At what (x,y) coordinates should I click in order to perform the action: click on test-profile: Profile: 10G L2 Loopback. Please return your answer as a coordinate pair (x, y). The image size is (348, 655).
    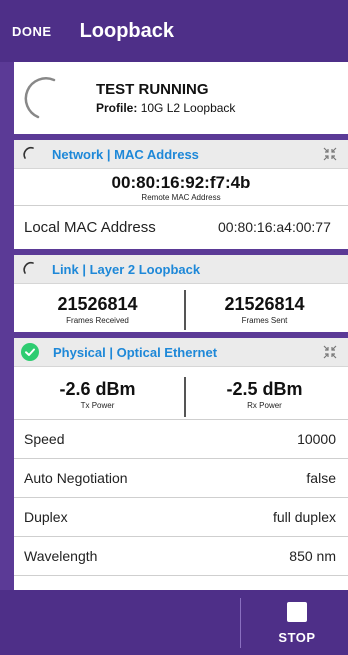
    Looking at the image, I should click on (165, 108).